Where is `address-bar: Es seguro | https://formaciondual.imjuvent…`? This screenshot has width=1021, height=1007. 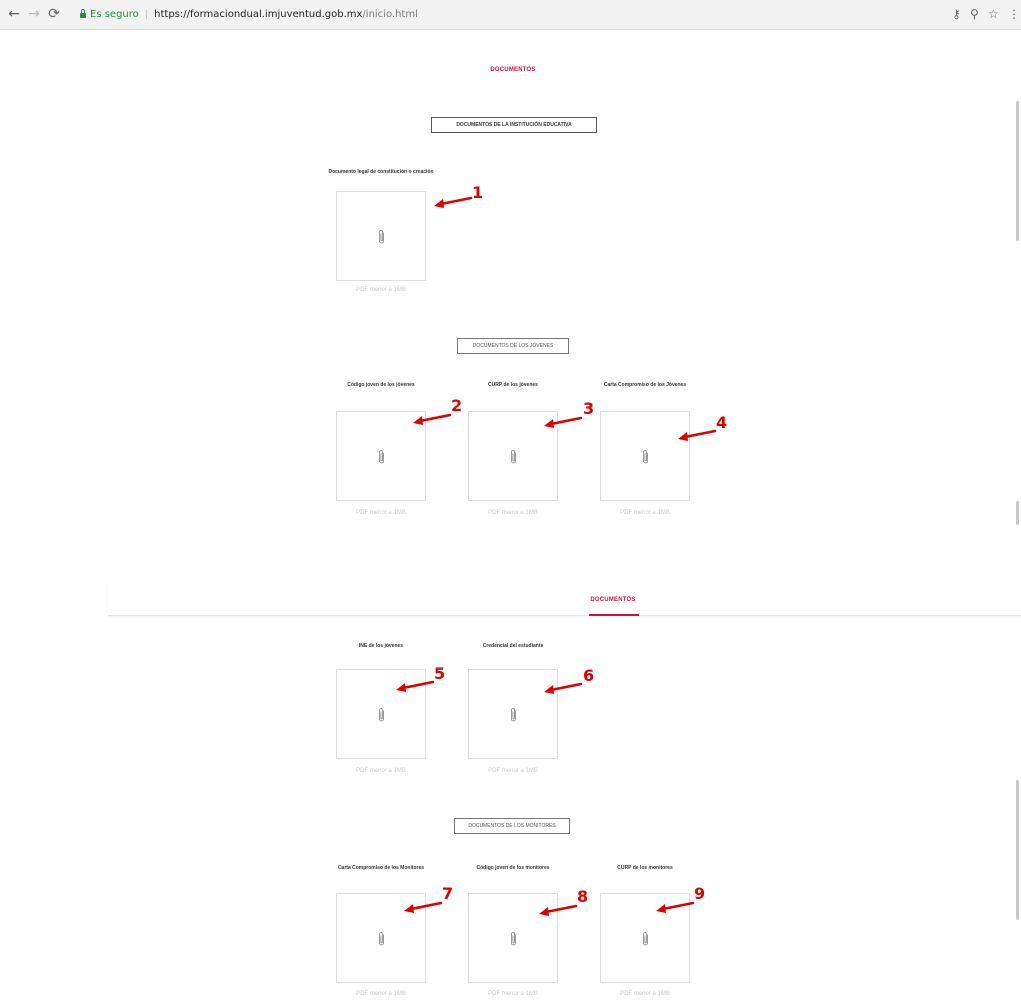
address-bar: Es seguro | https://formaciondual.imjuvent… is located at coordinates (249, 15).